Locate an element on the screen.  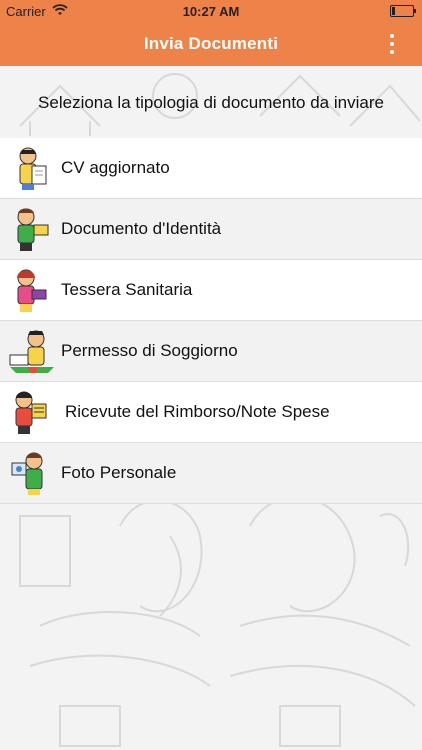
nav-bar: Invia Documenti is located at coordinates (211, 44).